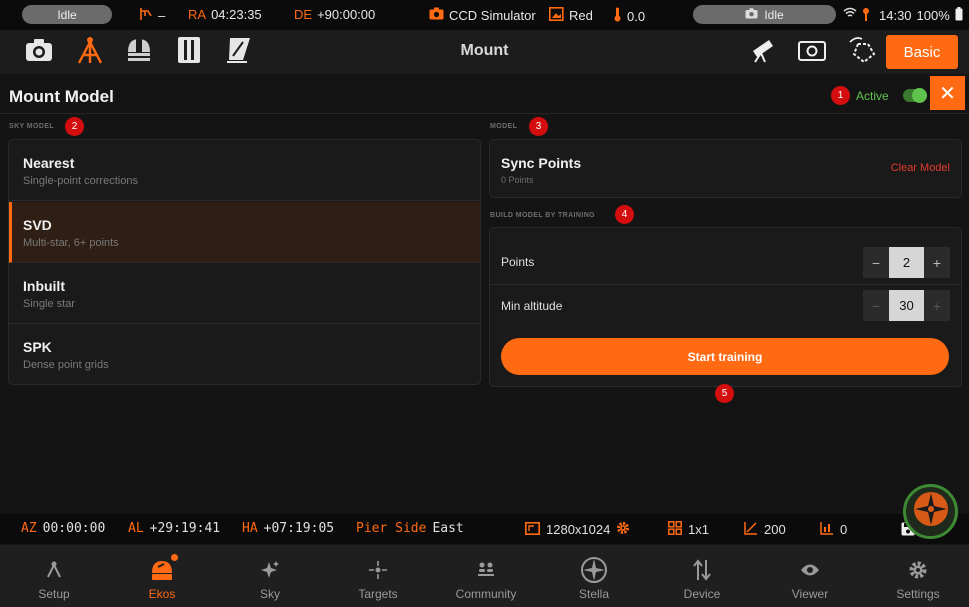 The image size is (969, 607). I want to click on min-altitude-stepper: − 30 +, so click(906, 305).